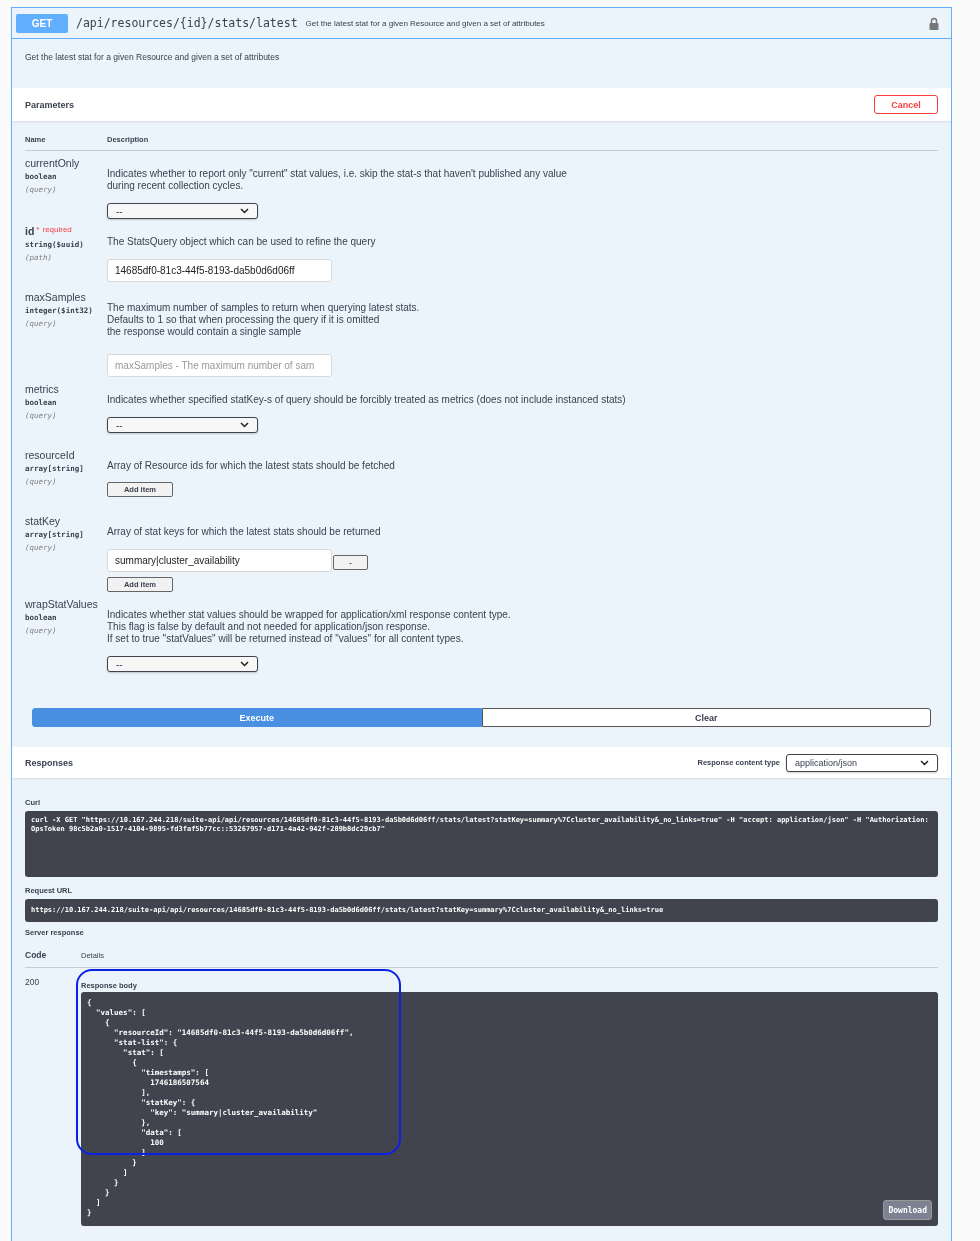 This screenshot has width=980, height=1241. What do you see at coordinates (244, 532) in the screenshot?
I see `parameter-description: Array of stat keys for which the latest stats should be returned` at bounding box center [244, 532].